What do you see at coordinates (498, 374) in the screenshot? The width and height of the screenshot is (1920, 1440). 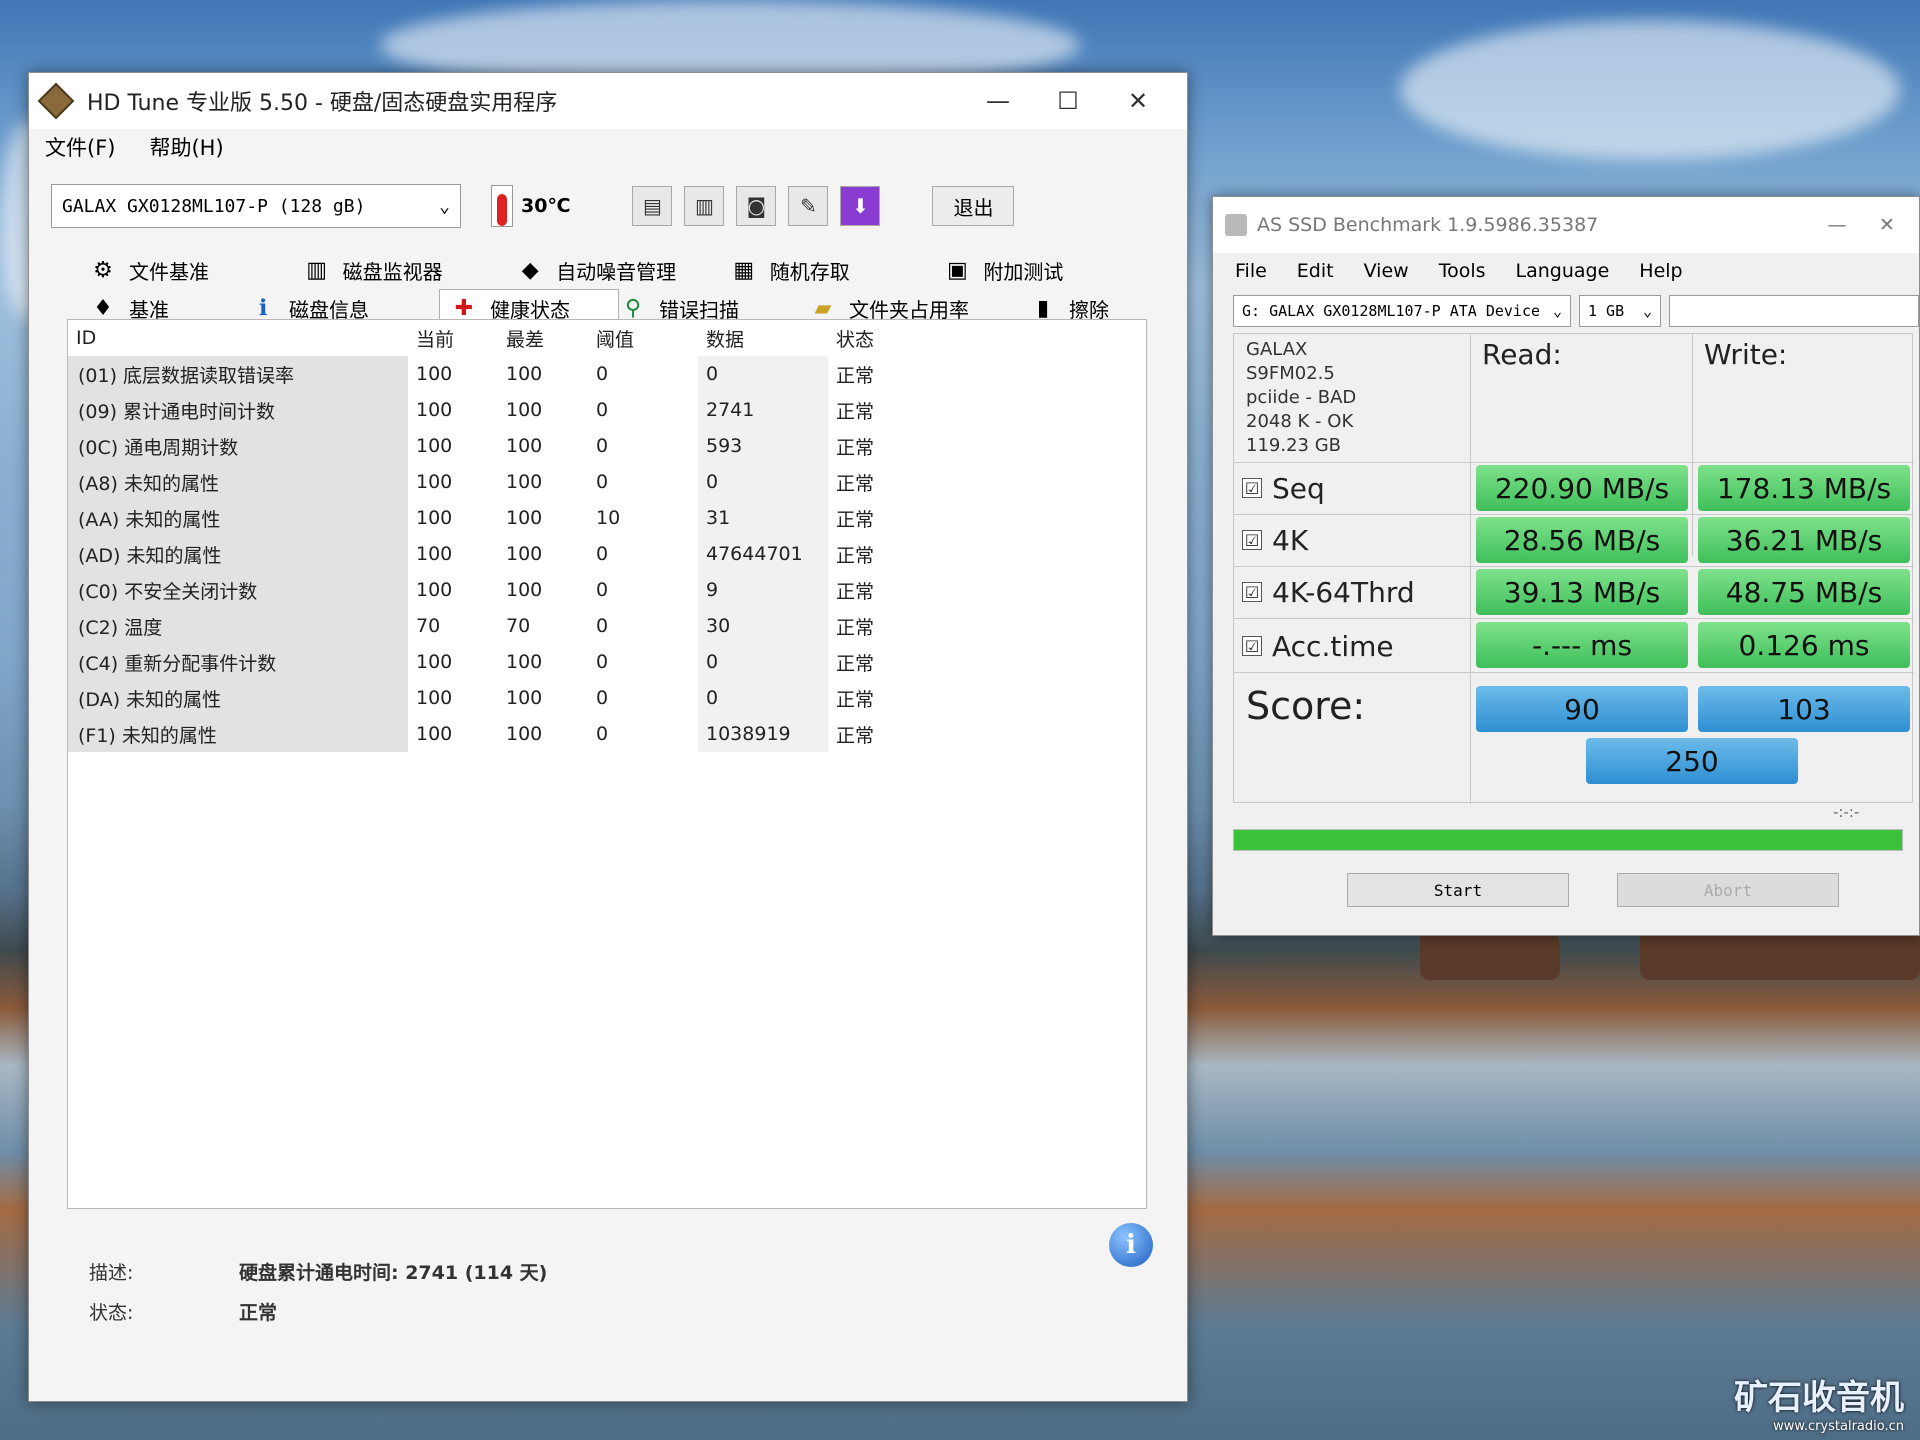 I see `table-row: (01) 底层数据读取错误率 100 100 0 0 正常` at bounding box center [498, 374].